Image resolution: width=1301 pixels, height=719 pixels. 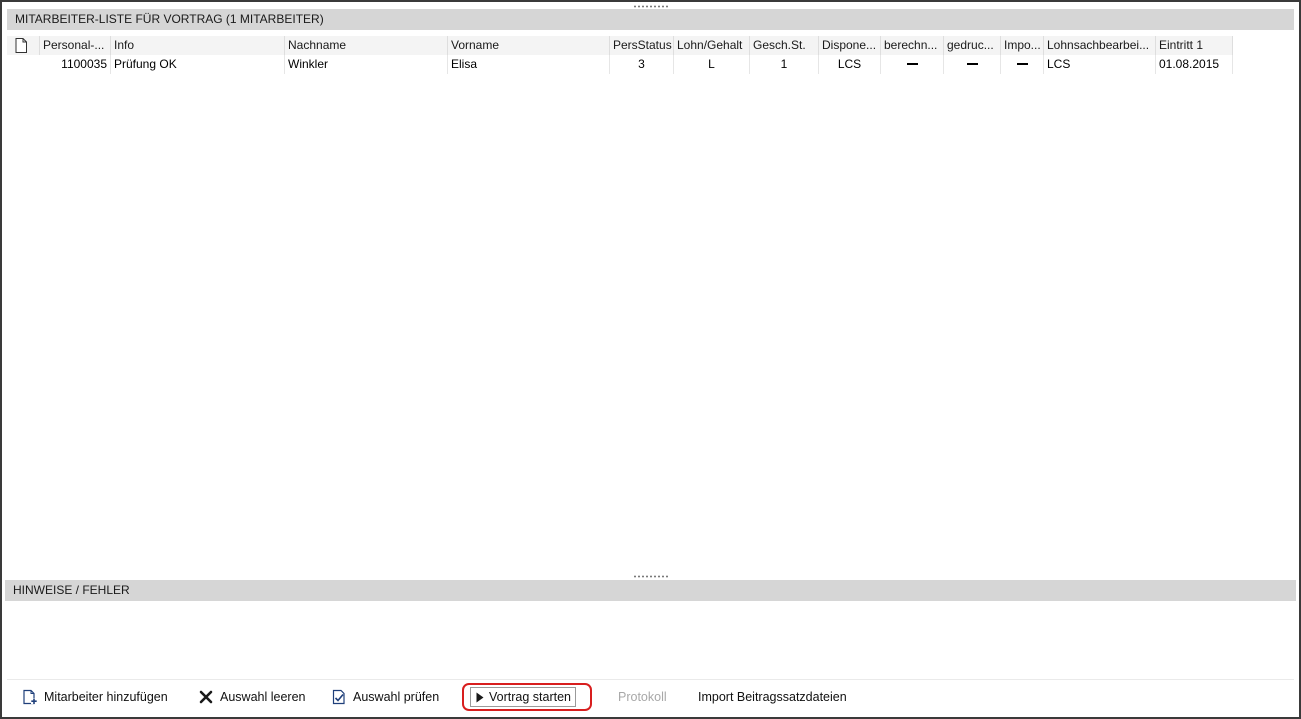 What do you see at coordinates (642, 64) in the screenshot?
I see `cell-persstatus: 3` at bounding box center [642, 64].